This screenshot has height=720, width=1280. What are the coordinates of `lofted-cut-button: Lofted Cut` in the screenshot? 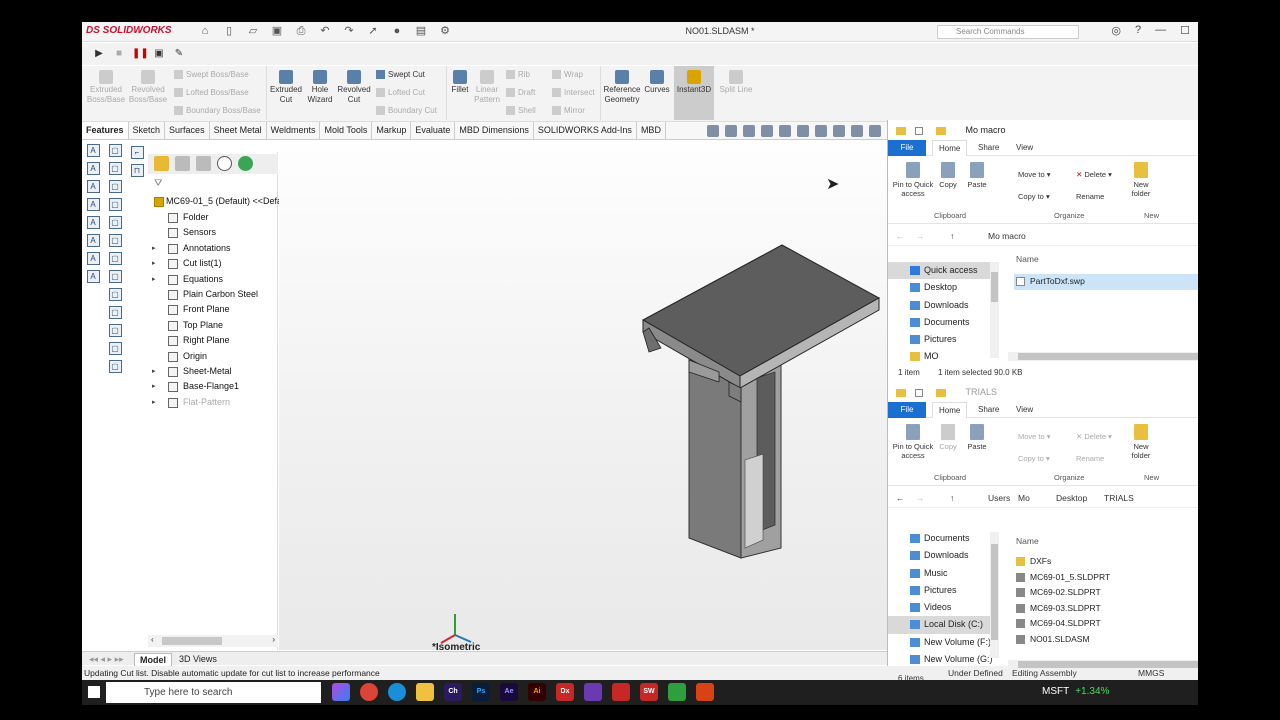 It's located at (400, 93).